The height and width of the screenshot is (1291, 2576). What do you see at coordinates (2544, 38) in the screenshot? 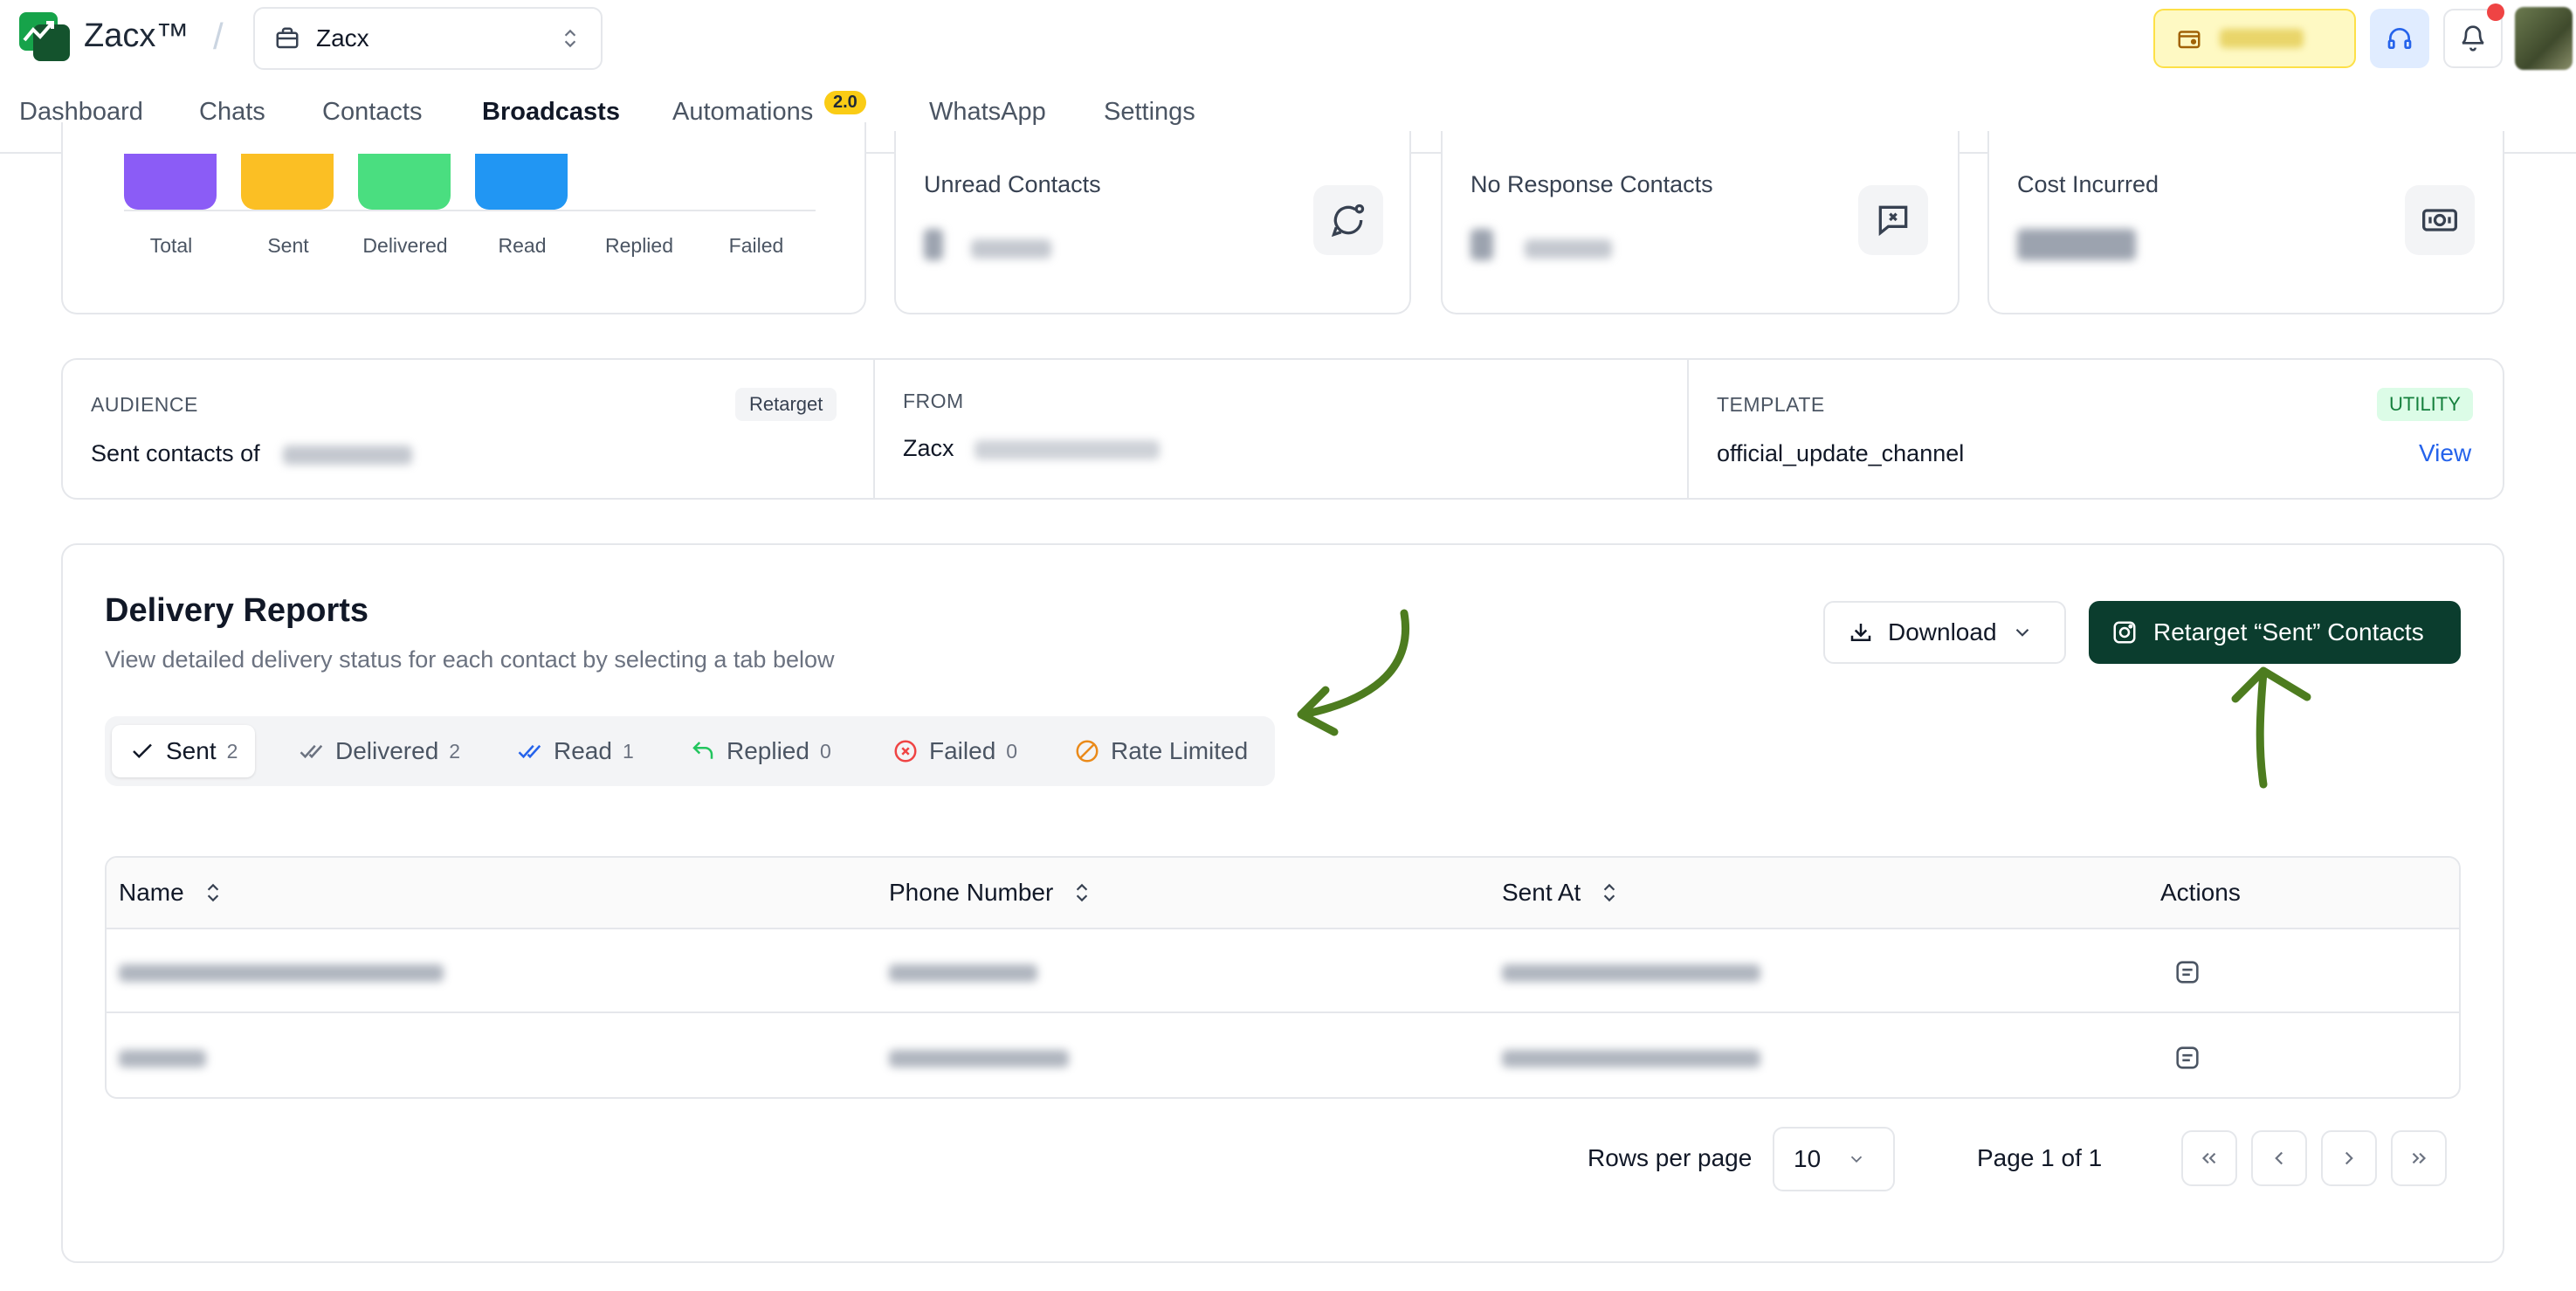
I see `user-avatar` at bounding box center [2544, 38].